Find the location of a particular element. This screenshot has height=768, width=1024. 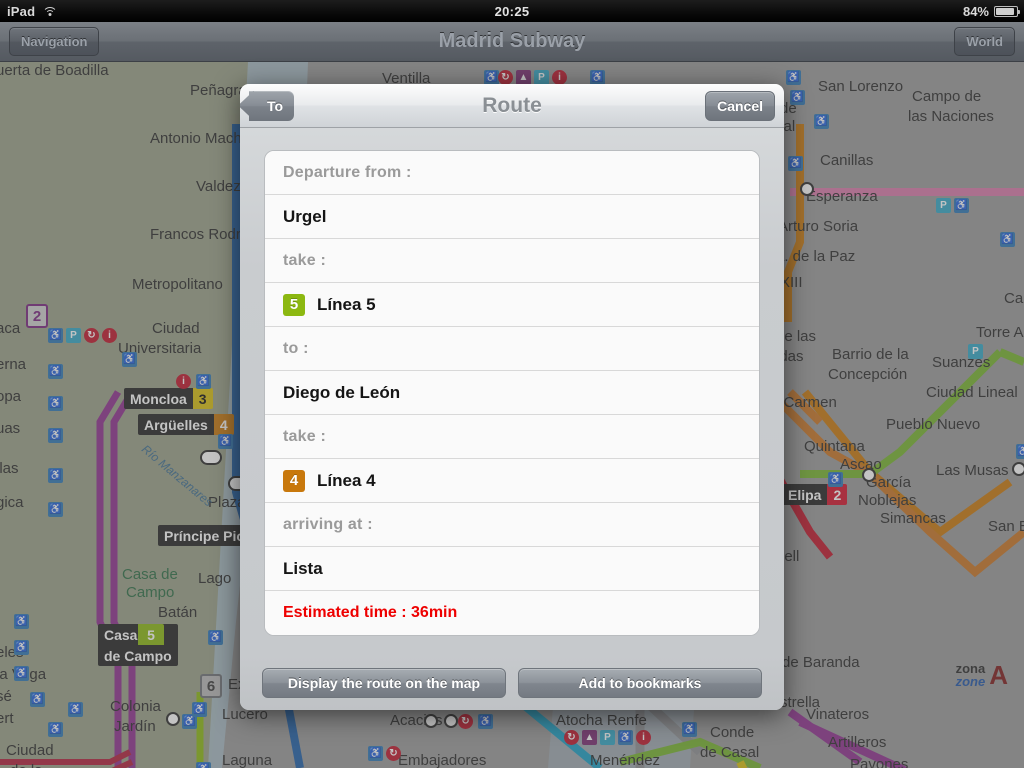

navigation-button: Navigation is located at coordinates (54, 41).